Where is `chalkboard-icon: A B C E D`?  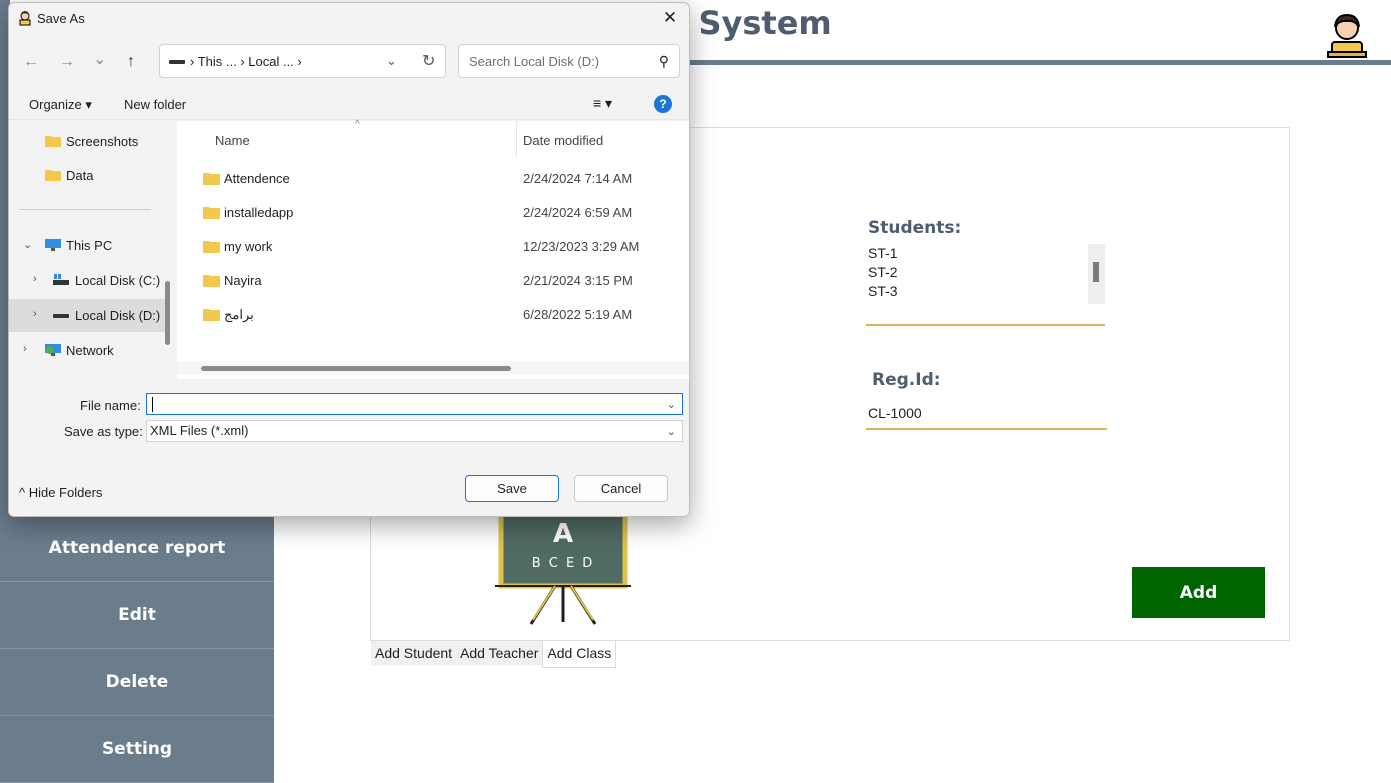 chalkboard-icon: A B C E D is located at coordinates (563, 562).